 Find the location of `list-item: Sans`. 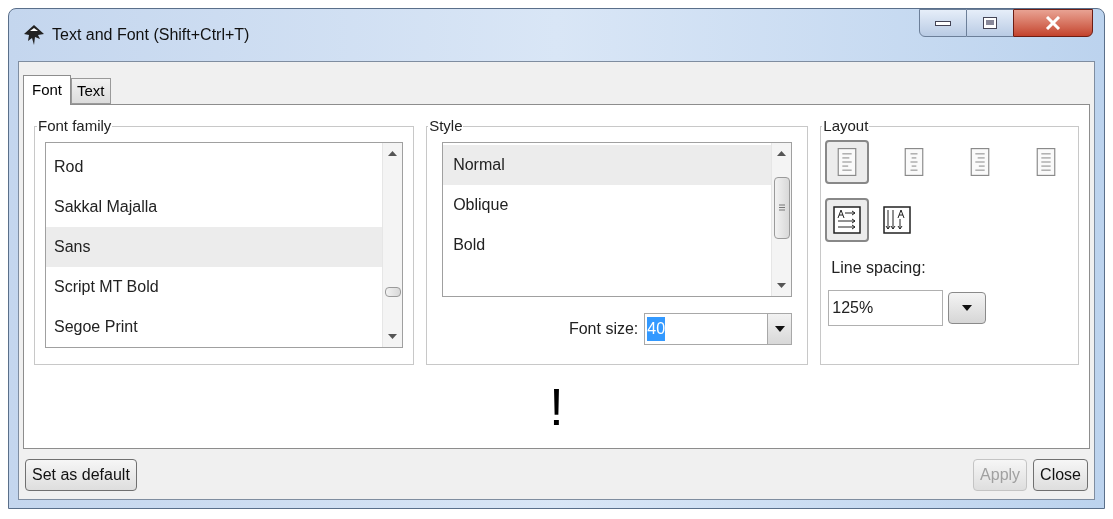

list-item: Sans is located at coordinates (214, 246).